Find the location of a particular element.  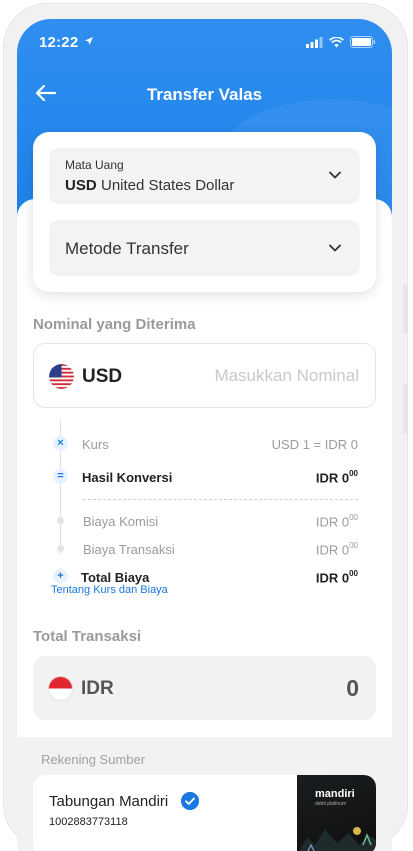

kurs-value: USD 1 = IDR 0 is located at coordinates (314, 444).